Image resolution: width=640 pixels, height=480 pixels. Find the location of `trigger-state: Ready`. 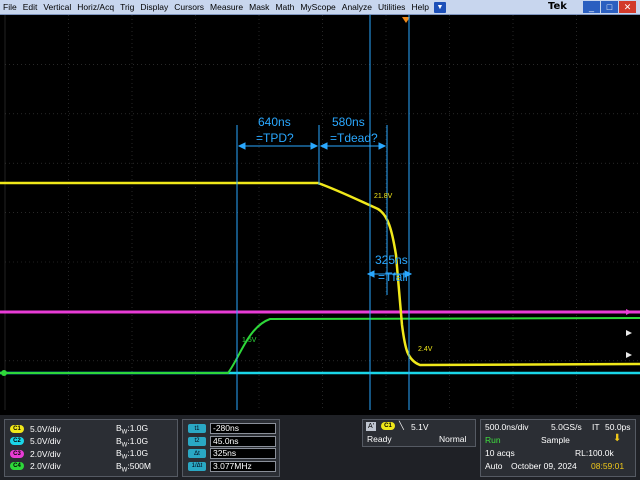

trigger-state: Ready is located at coordinates (379, 439).